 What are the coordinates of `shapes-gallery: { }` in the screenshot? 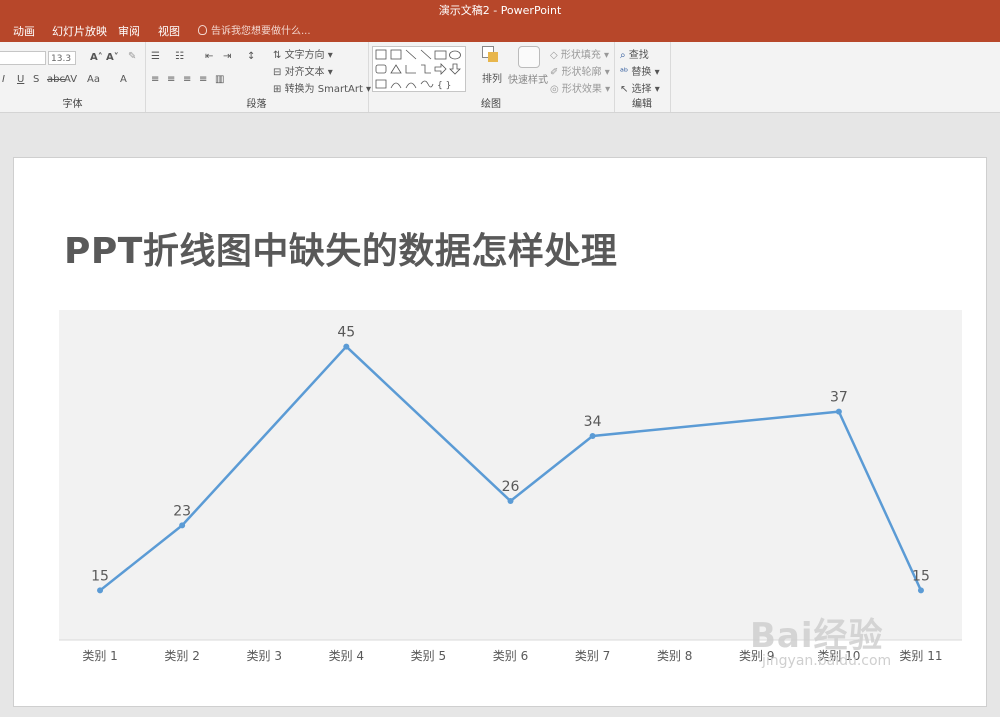 It's located at (419, 69).